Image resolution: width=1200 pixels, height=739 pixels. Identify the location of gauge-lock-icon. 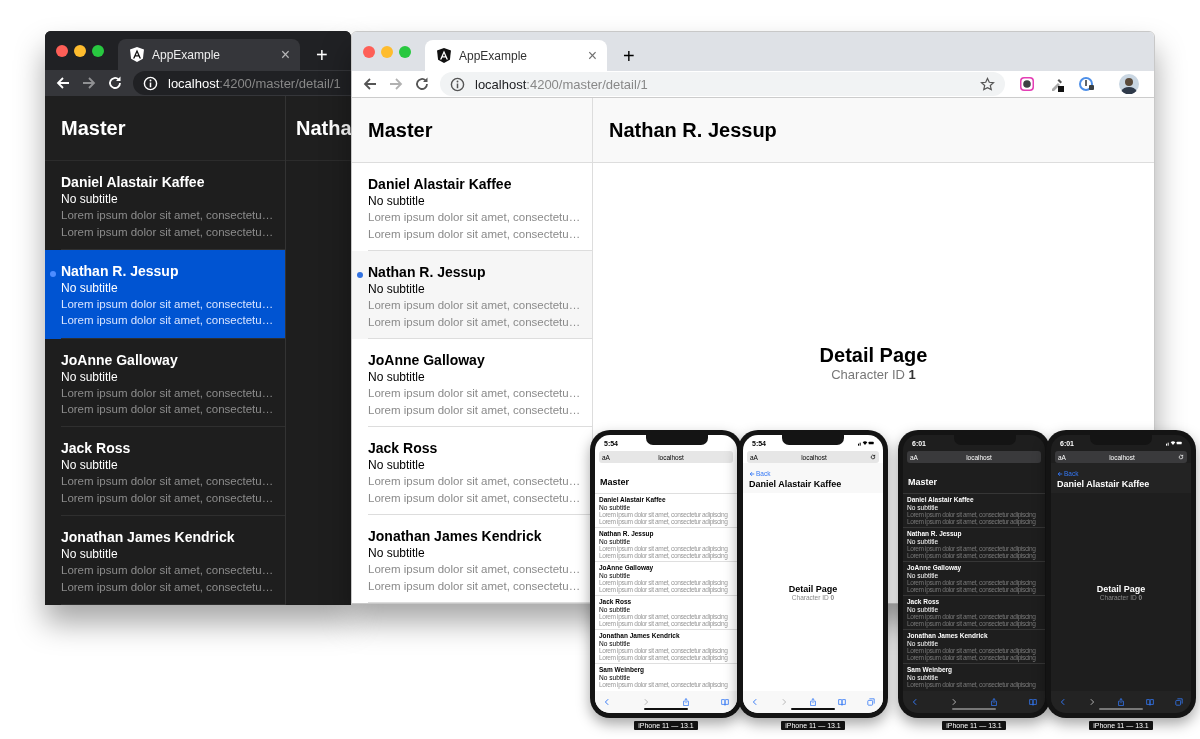
(1087, 84).